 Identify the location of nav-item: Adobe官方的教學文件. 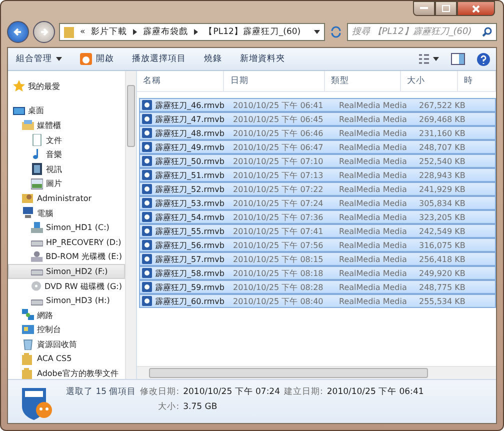
(66, 372).